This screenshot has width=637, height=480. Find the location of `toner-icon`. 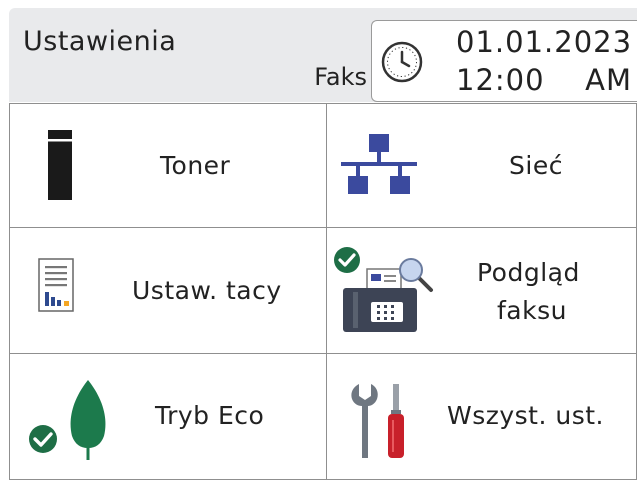

toner-icon is located at coordinates (60, 165).